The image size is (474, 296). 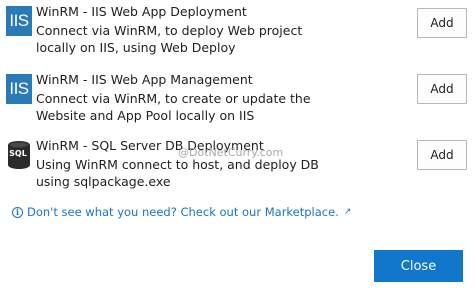 I want to click on watermark: @DotNetCurry.com, so click(x=231, y=152).